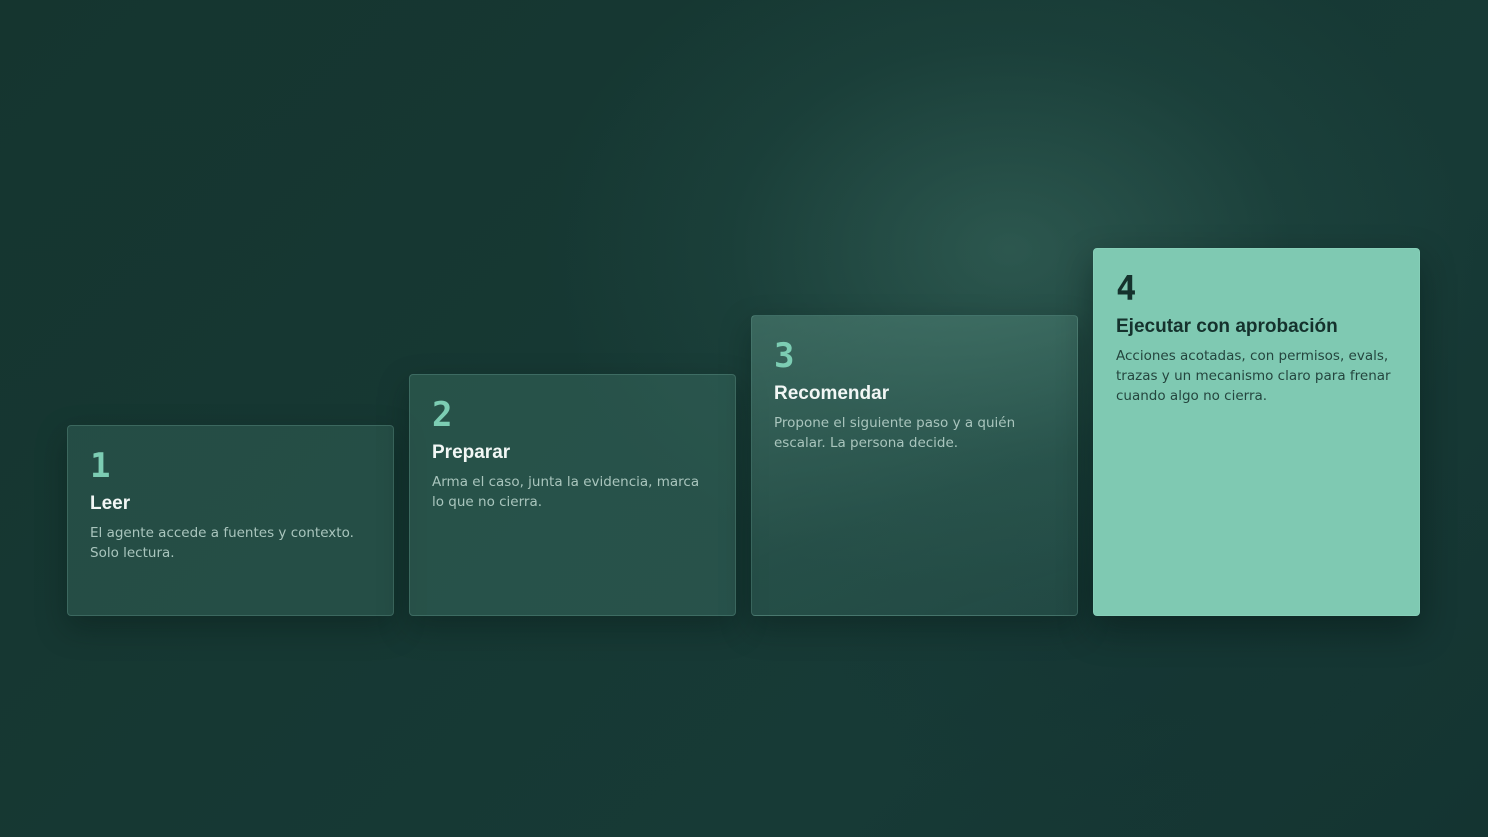 This screenshot has width=1488, height=837. I want to click on step-number: 3, so click(784, 356).